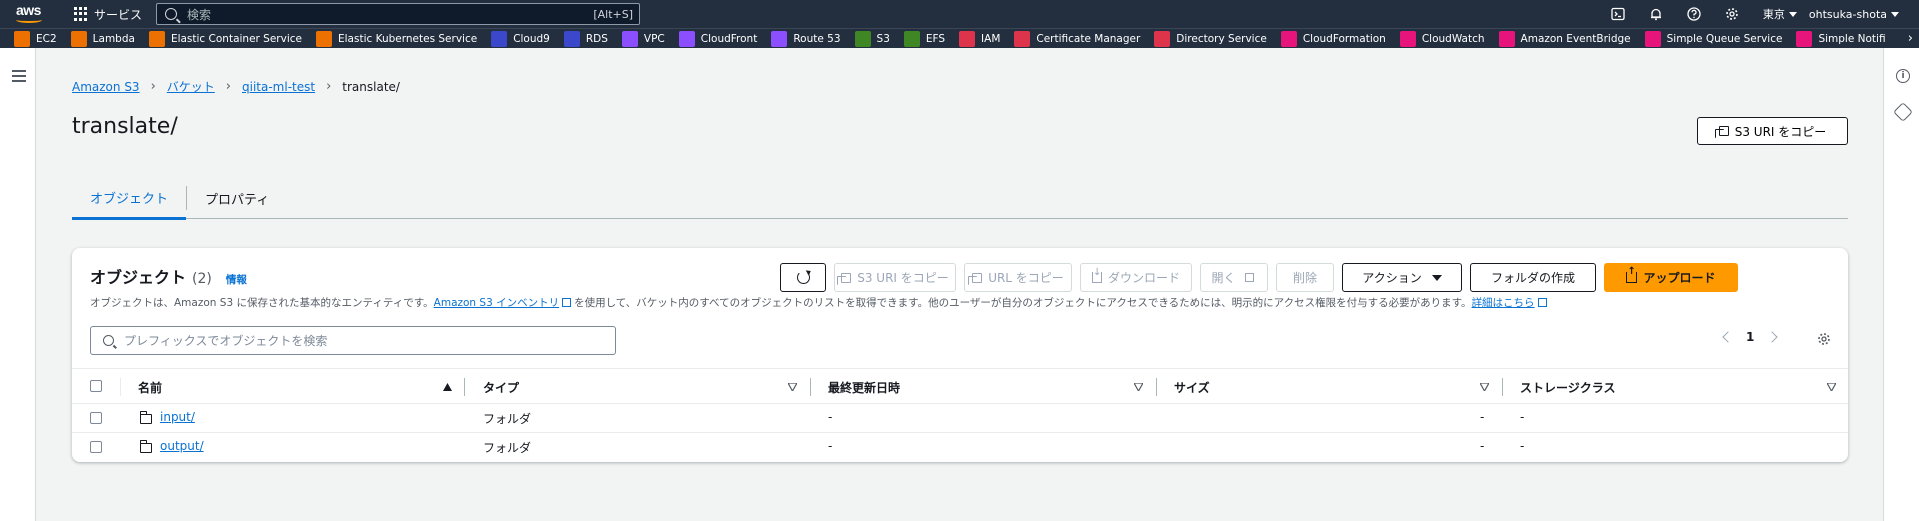 The image size is (1919, 521). Describe the element at coordinates (398, 14) in the screenshot. I see `global-search-input: 検索 [Alt+S]` at that location.